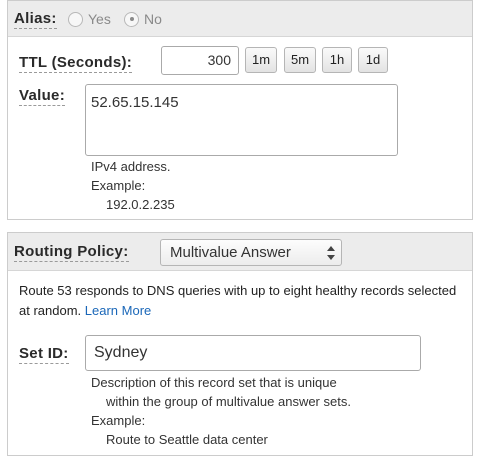 Image resolution: width=479 pixels, height=463 pixels. I want to click on ttl-input: 300, so click(200, 60).